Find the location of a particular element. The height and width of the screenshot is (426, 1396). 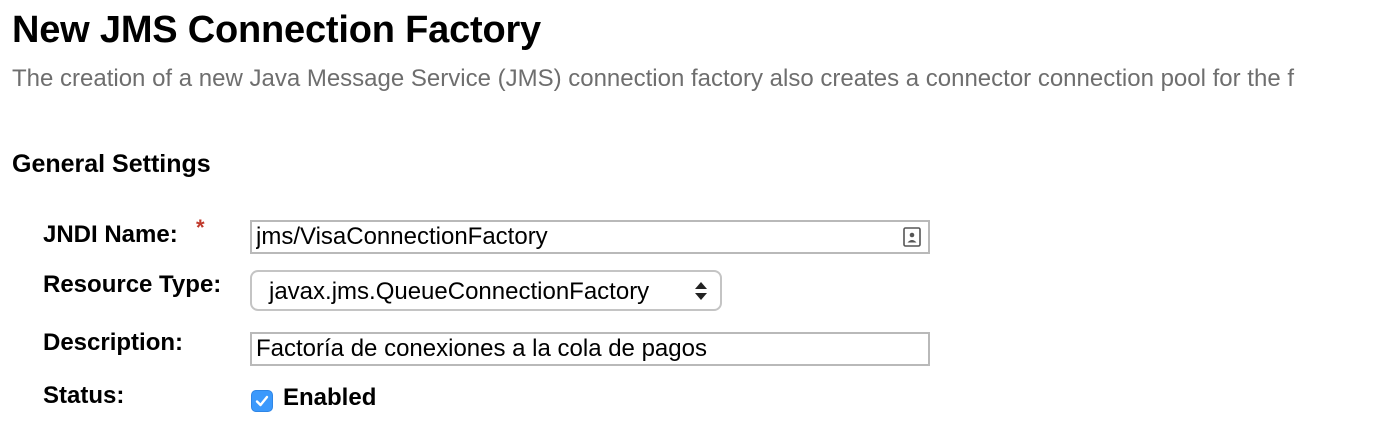

section-title-general-settings: General Settings is located at coordinates (111, 164).